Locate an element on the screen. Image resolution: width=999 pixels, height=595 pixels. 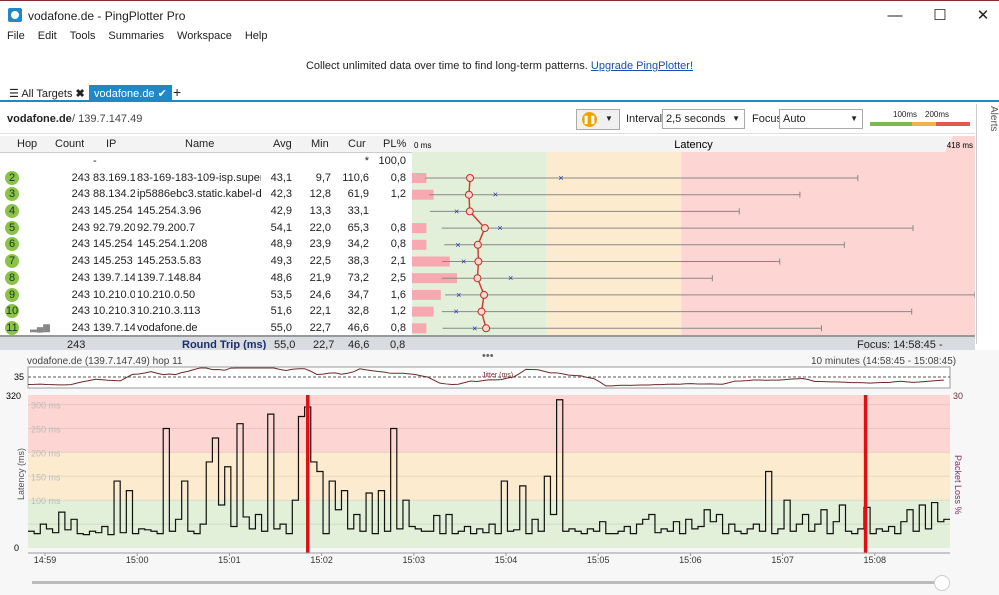
tab-all-targets: ☰ All Targets ✖ is located at coordinates (47, 93).